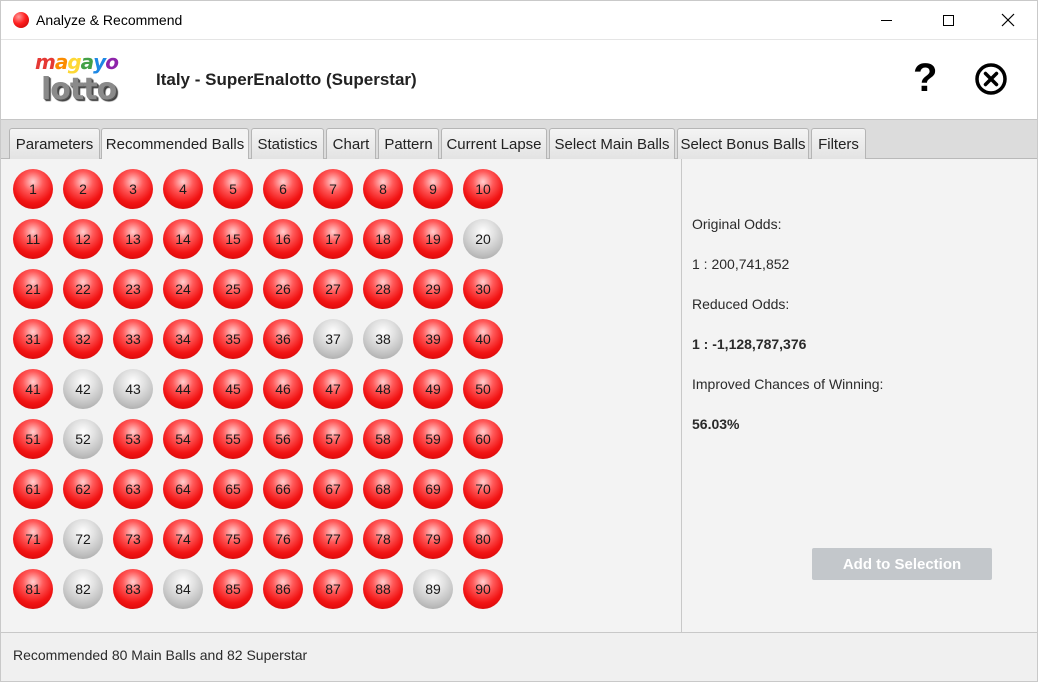 Image resolution: width=1038 pixels, height=682 pixels. I want to click on ball-42: 42, so click(83, 389).